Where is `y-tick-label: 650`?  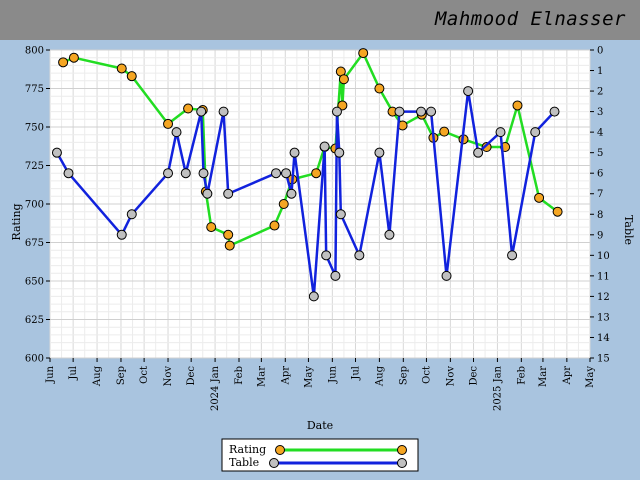 y-tick-label: 650 is located at coordinates (34, 282).